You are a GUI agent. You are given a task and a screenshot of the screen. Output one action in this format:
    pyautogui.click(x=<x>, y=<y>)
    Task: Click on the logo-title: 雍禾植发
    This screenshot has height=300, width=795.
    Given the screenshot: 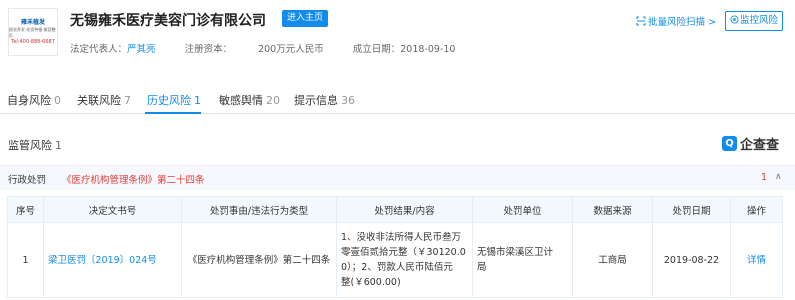 What is the action you would take?
    pyautogui.click(x=32, y=22)
    